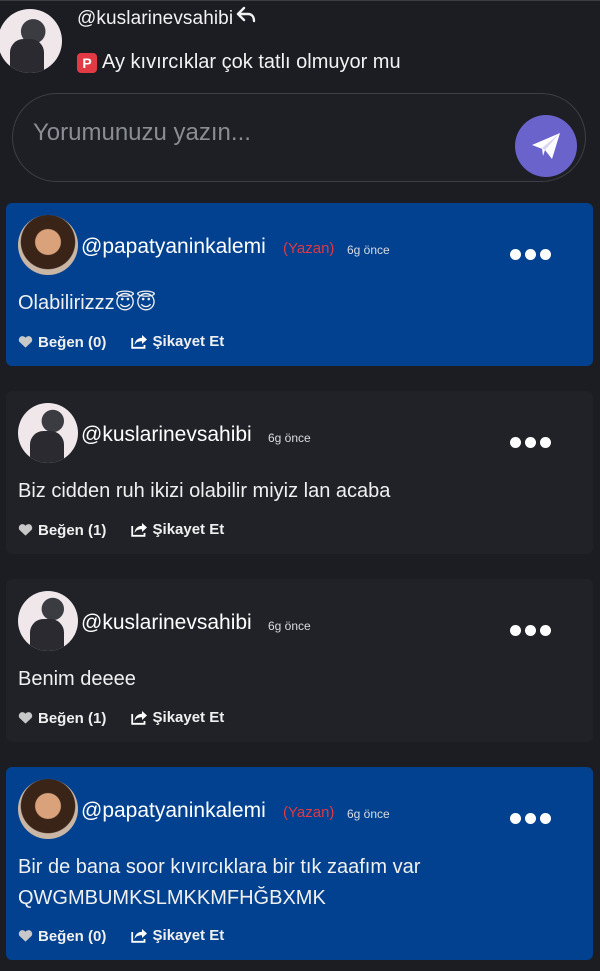 Image resolution: width=600 pixels, height=971 pixels. I want to click on comment-text-line: QWGMBUMKSLMKKMFHĞBXMK, so click(172, 898).